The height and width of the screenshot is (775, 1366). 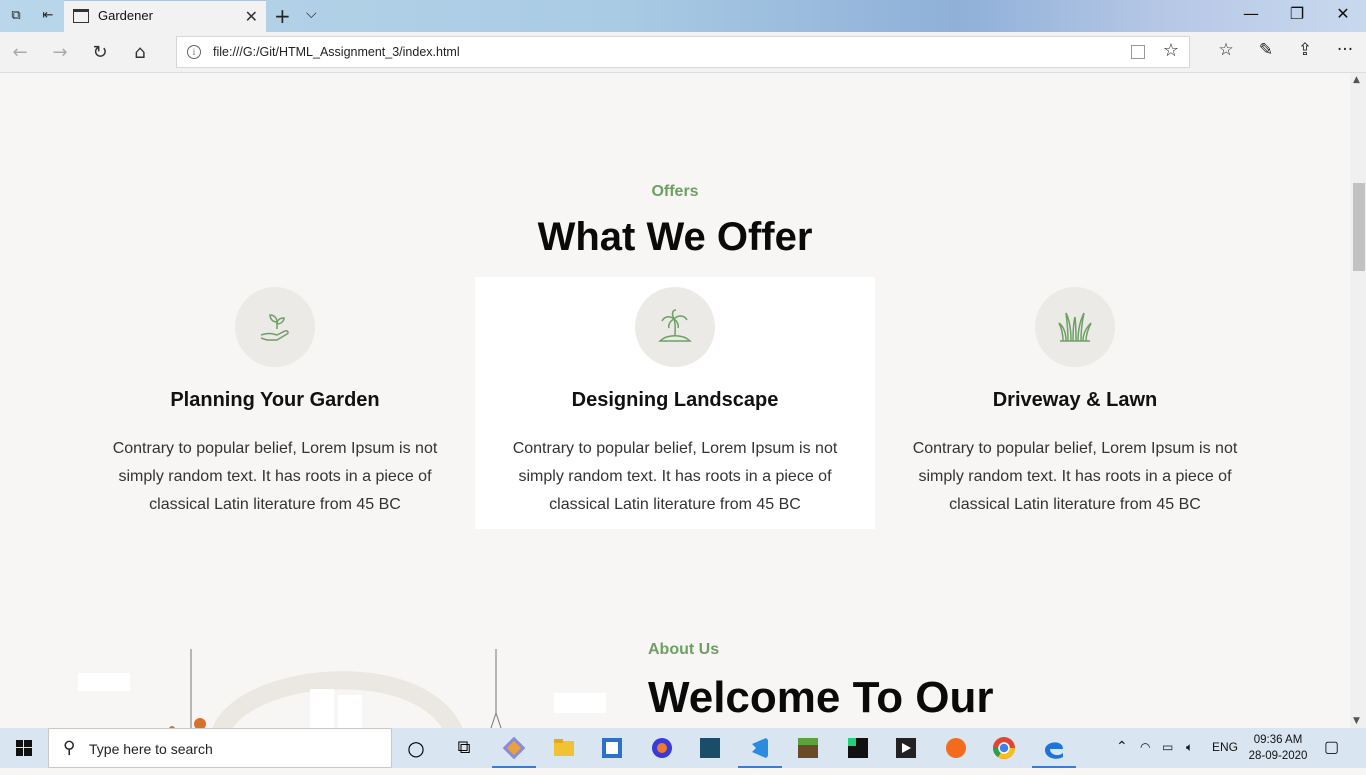 I want to click on page-scrollbar: ▲ ▼, so click(x=1358, y=400).